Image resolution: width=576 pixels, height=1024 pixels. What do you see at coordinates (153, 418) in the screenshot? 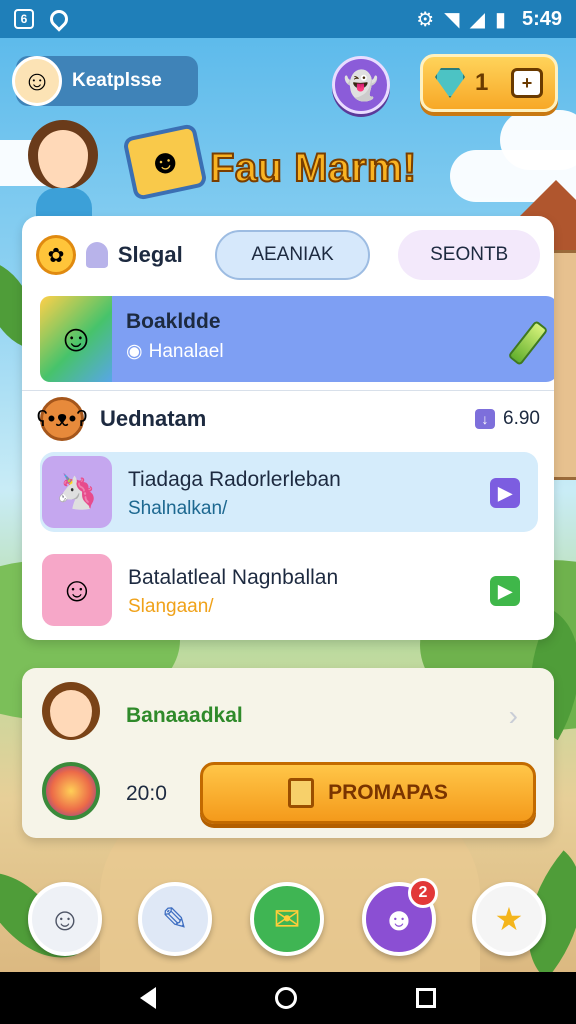
I see `section-title: Uednatam` at bounding box center [153, 418].